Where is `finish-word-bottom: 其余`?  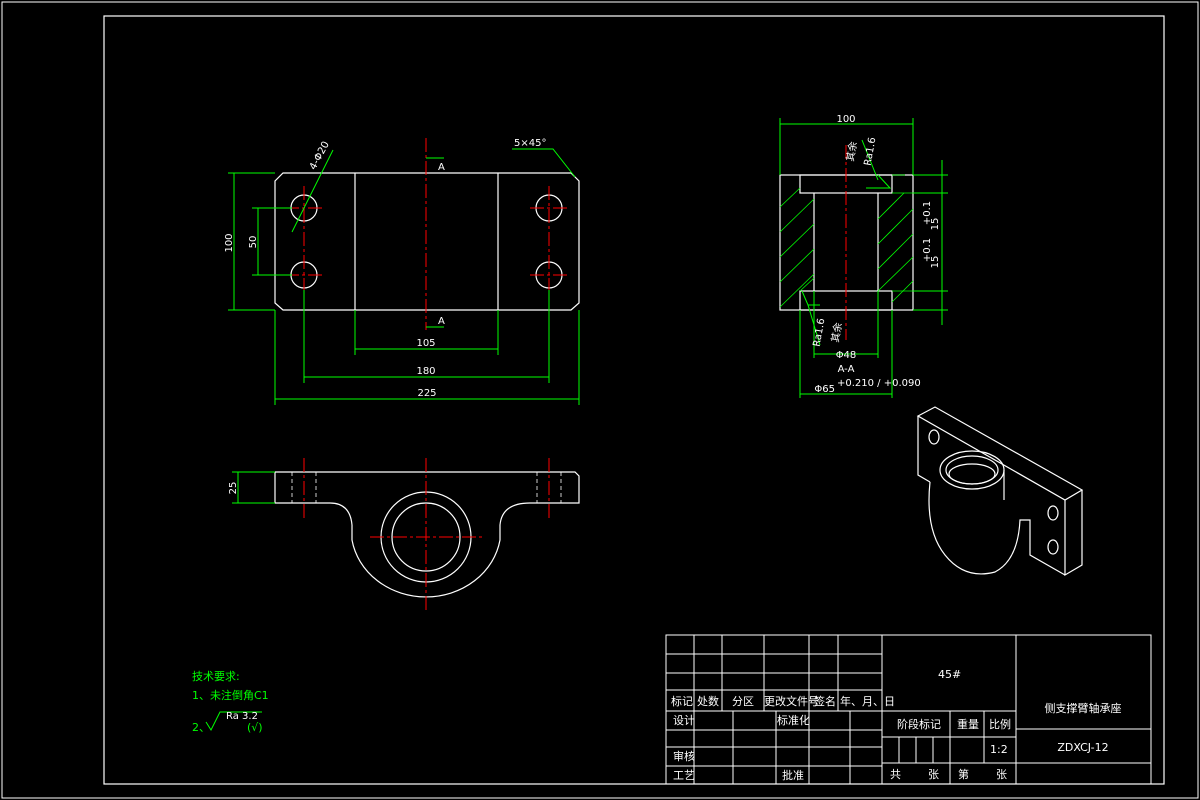
finish-word-bottom: 其余 is located at coordinates (836, 332).